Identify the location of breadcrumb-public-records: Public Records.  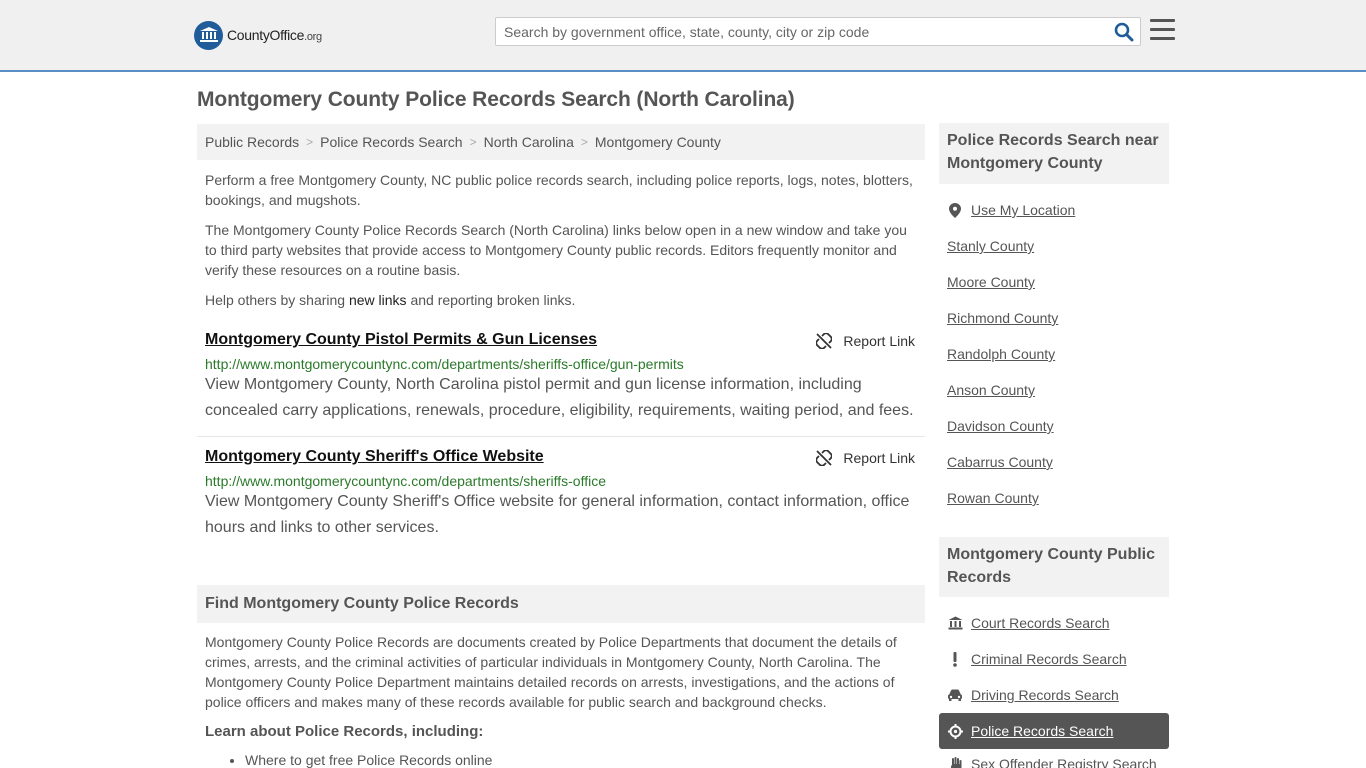
(252, 142).